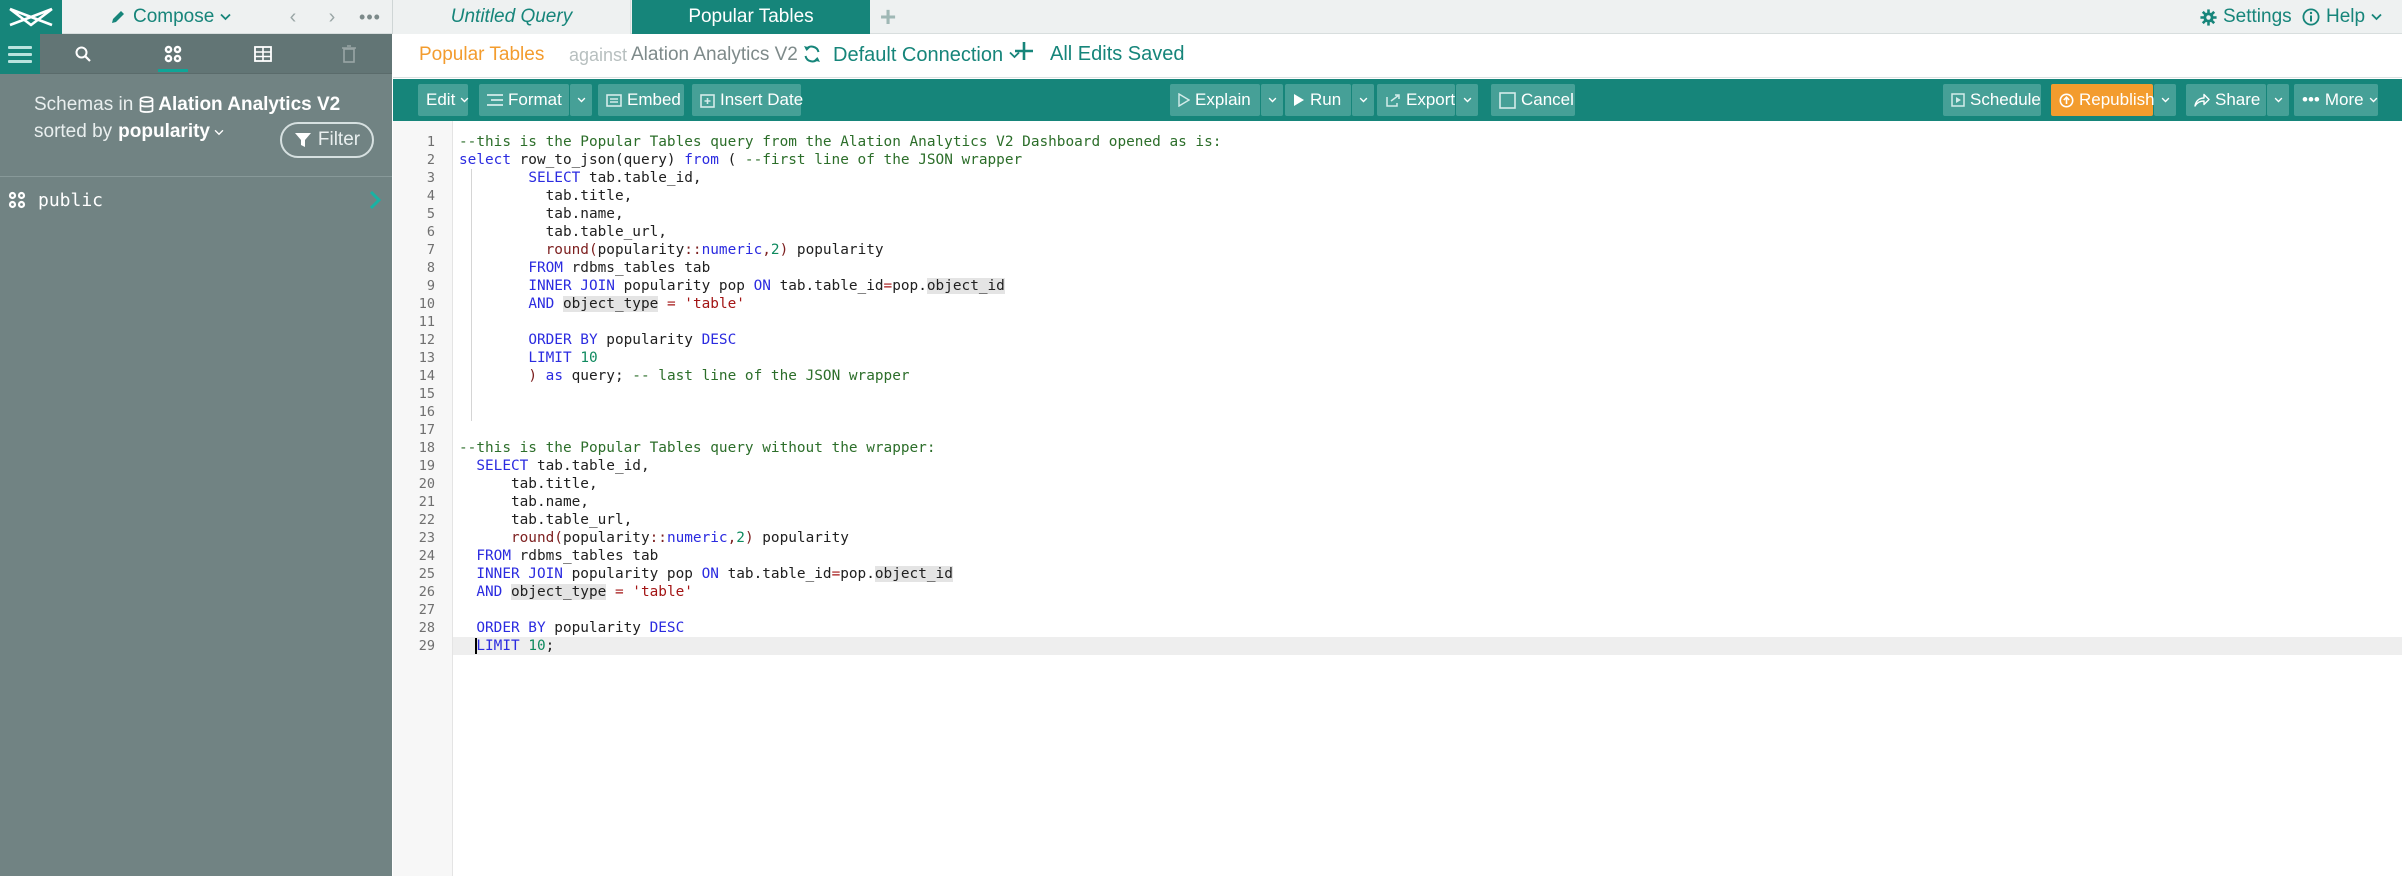 The width and height of the screenshot is (2402, 876). What do you see at coordinates (1299, 100) in the screenshot?
I see `play-icon` at bounding box center [1299, 100].